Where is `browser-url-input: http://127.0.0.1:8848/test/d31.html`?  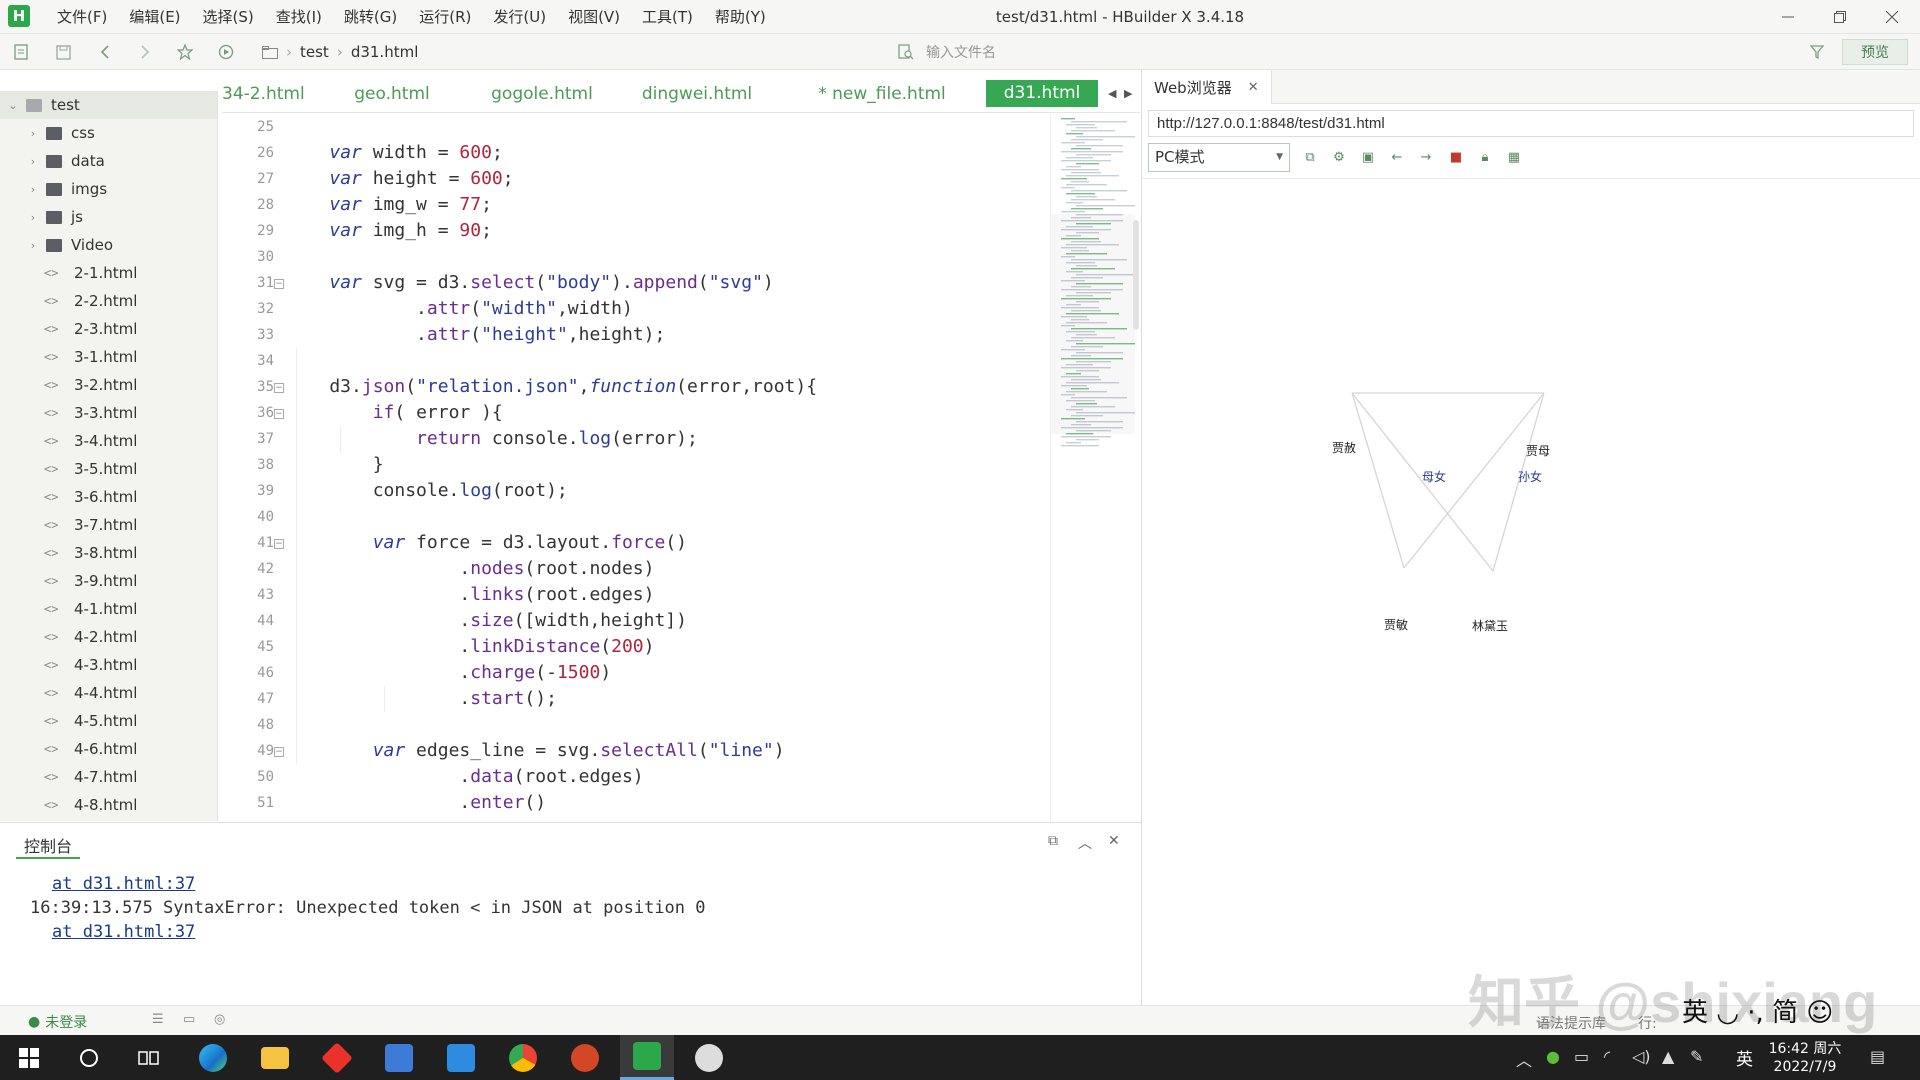 browser-url-input: http://127.0.0.1:8848/test/d31.html is located at coordinates (1531, 123).